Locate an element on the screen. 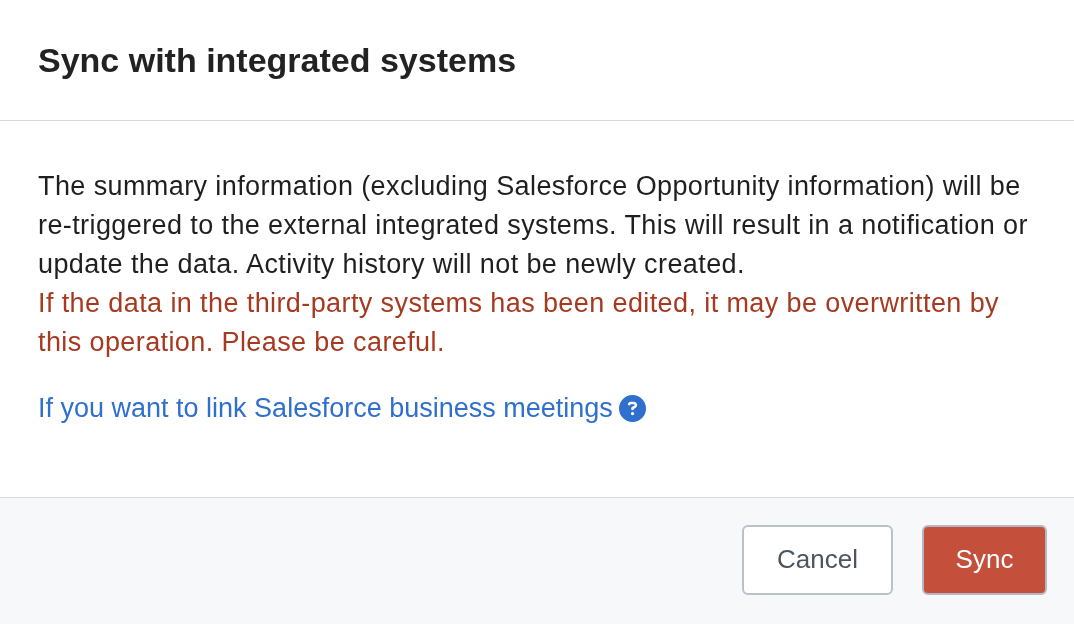  sync-button: Sync is located at coordinates (984, 559).